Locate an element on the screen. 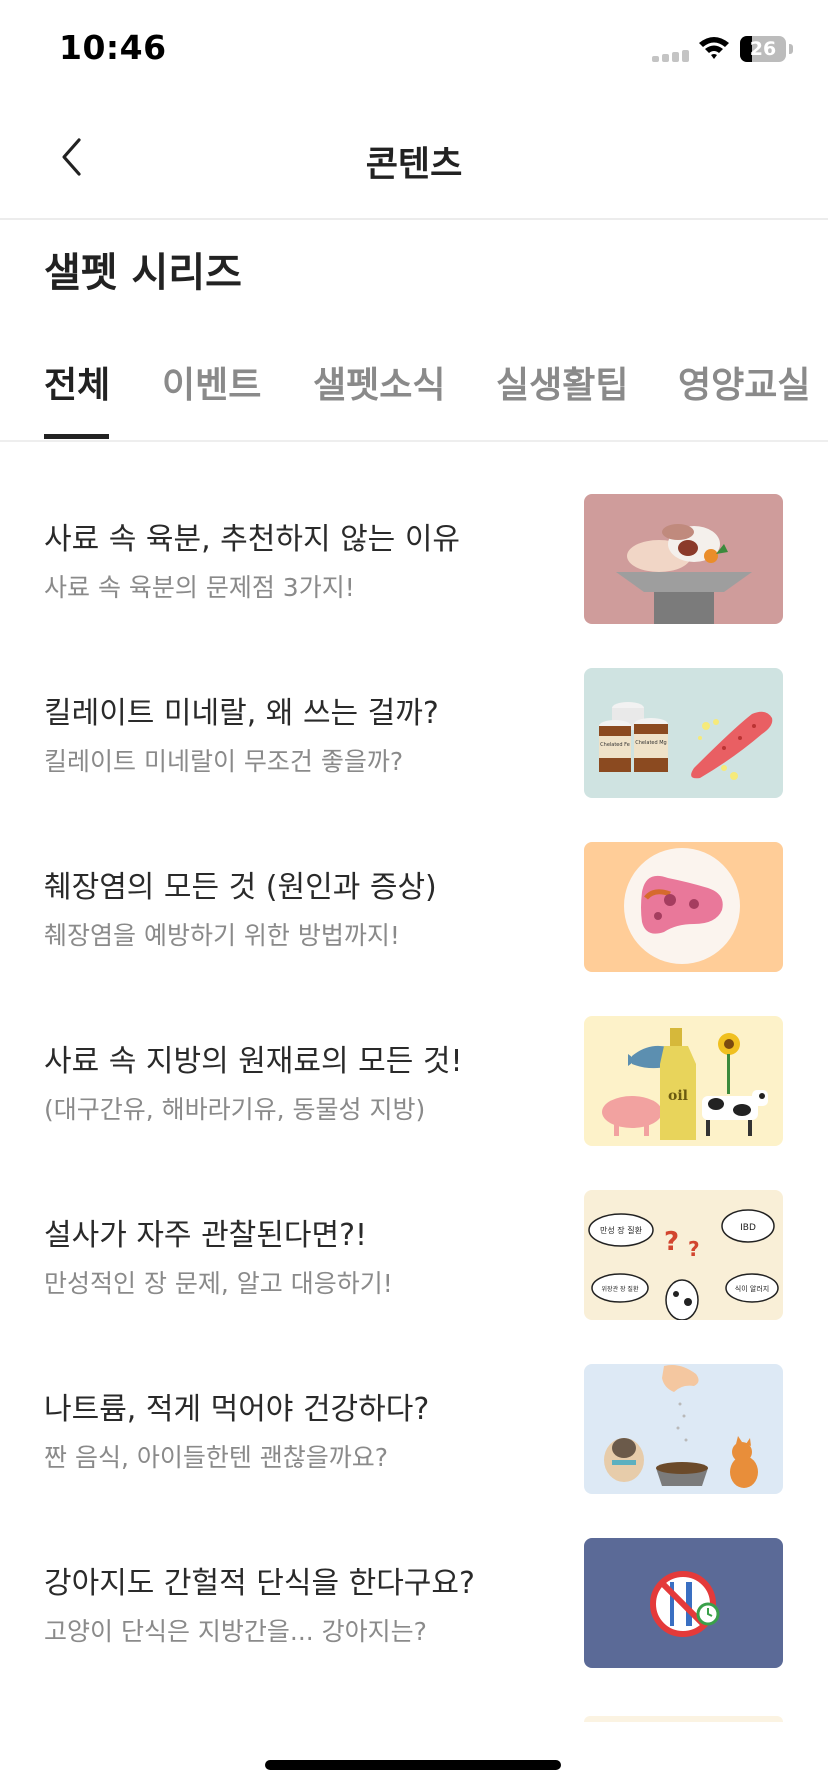 Image resolution: width=828 pixels, height=1792 pixels. label-oil: oil is located at coordinates (678, 1096).